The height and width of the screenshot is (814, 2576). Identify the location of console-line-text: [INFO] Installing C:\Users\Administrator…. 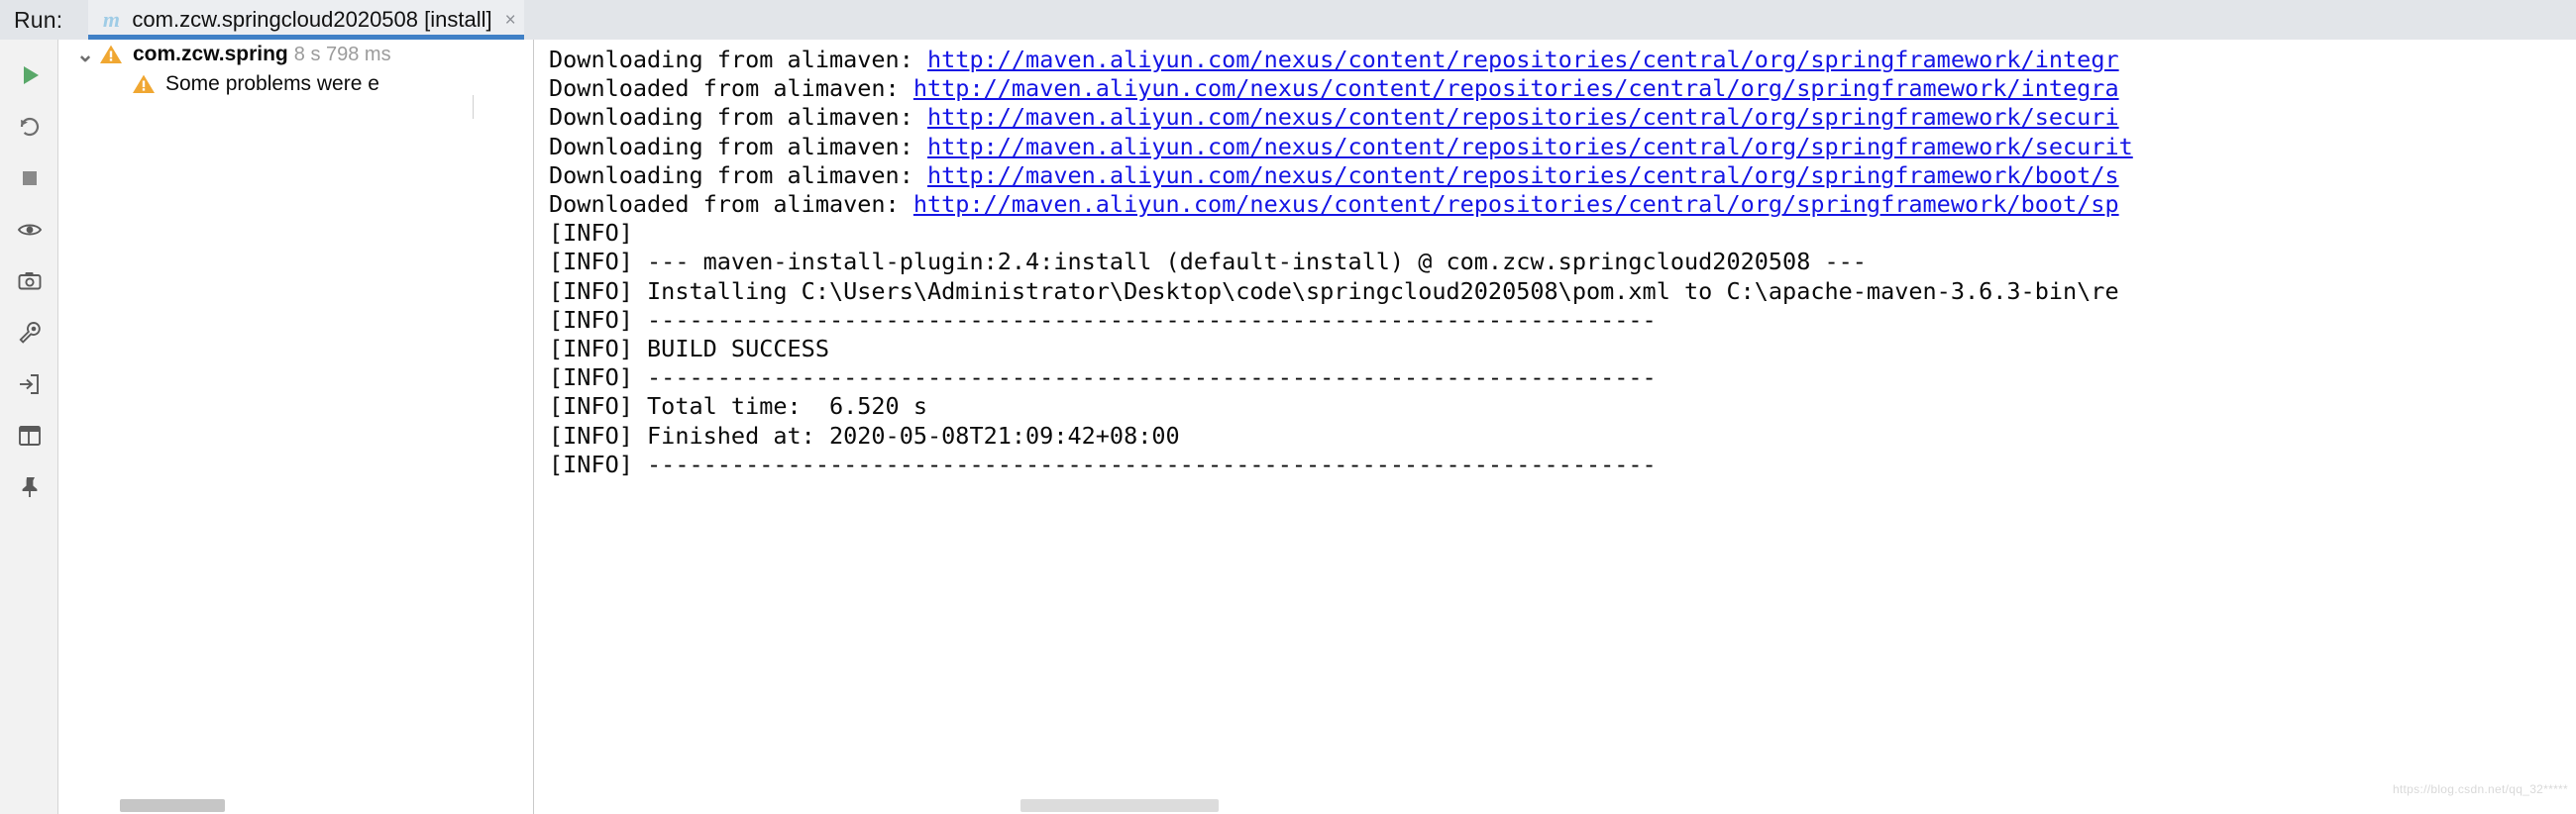
(1334, 290).